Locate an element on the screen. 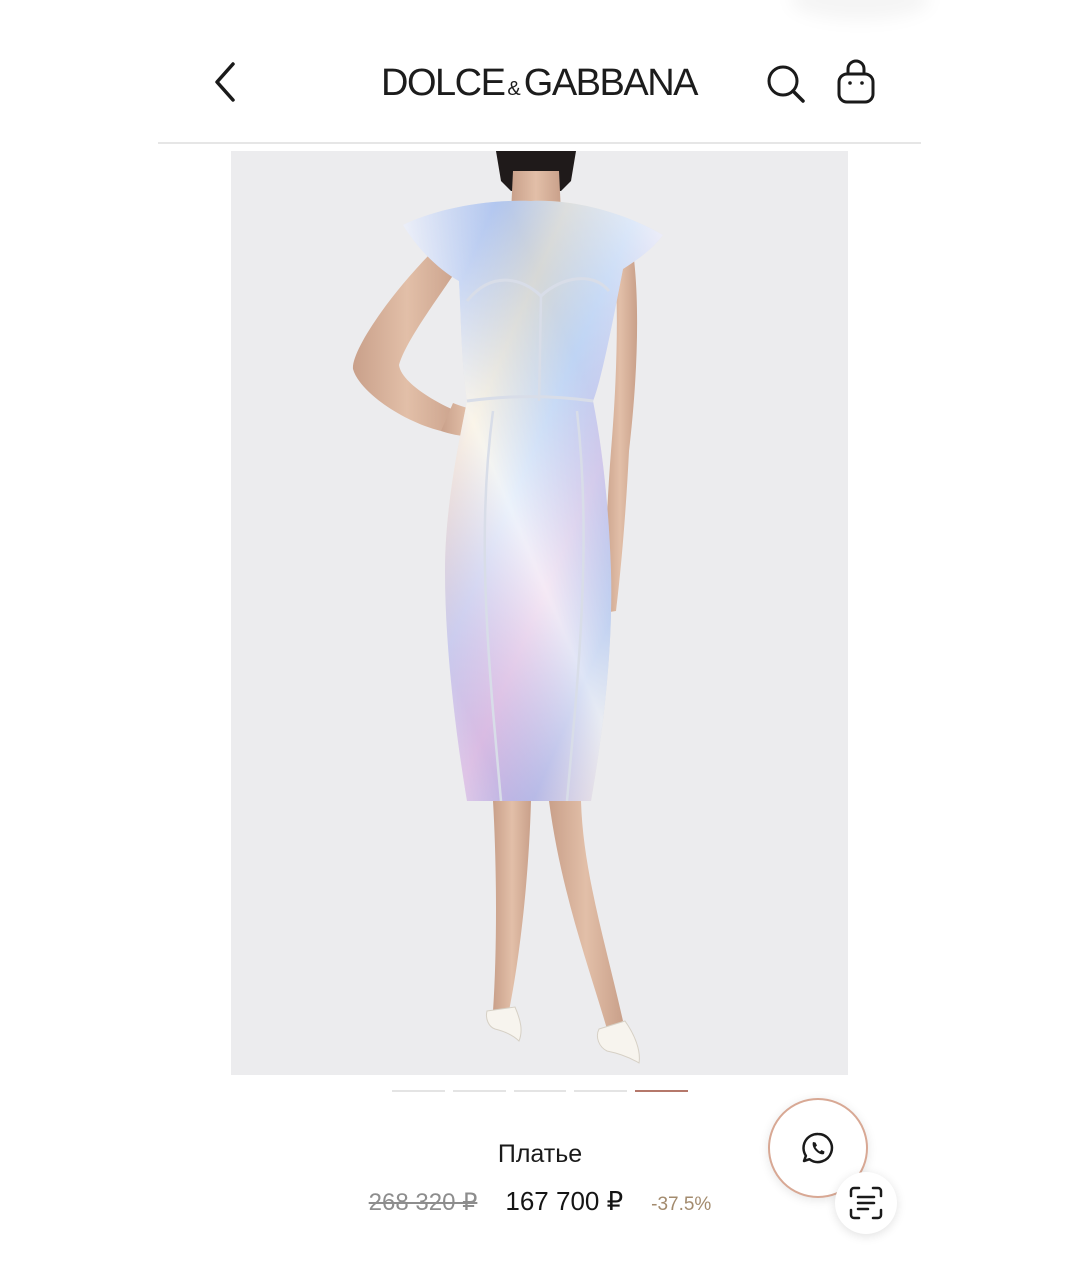 The width and height of the screenshot is (1080, 1280). bag-button is located at coordinates (856, 82).